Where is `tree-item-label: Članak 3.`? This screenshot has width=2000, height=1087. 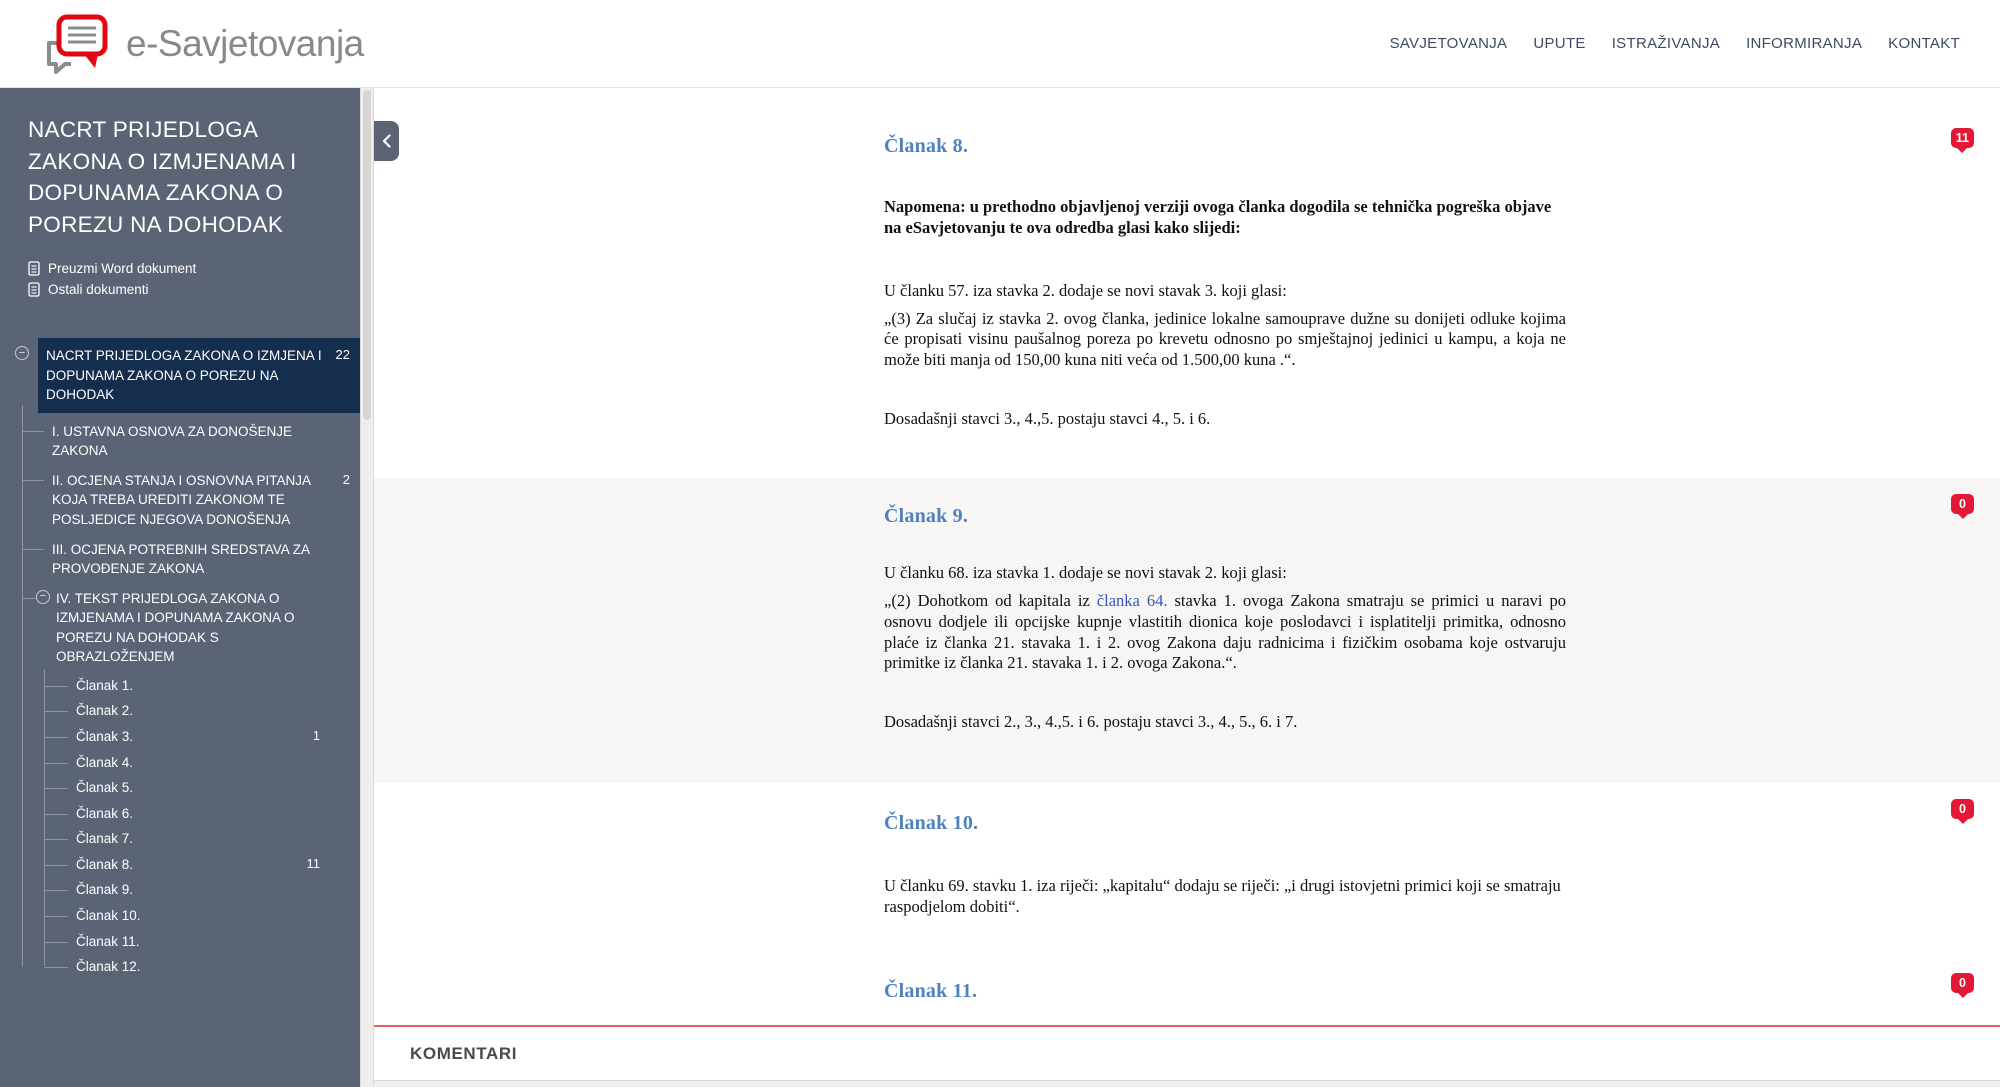 tree-item-label: Članak 3. is located at coordinates (105, 736).